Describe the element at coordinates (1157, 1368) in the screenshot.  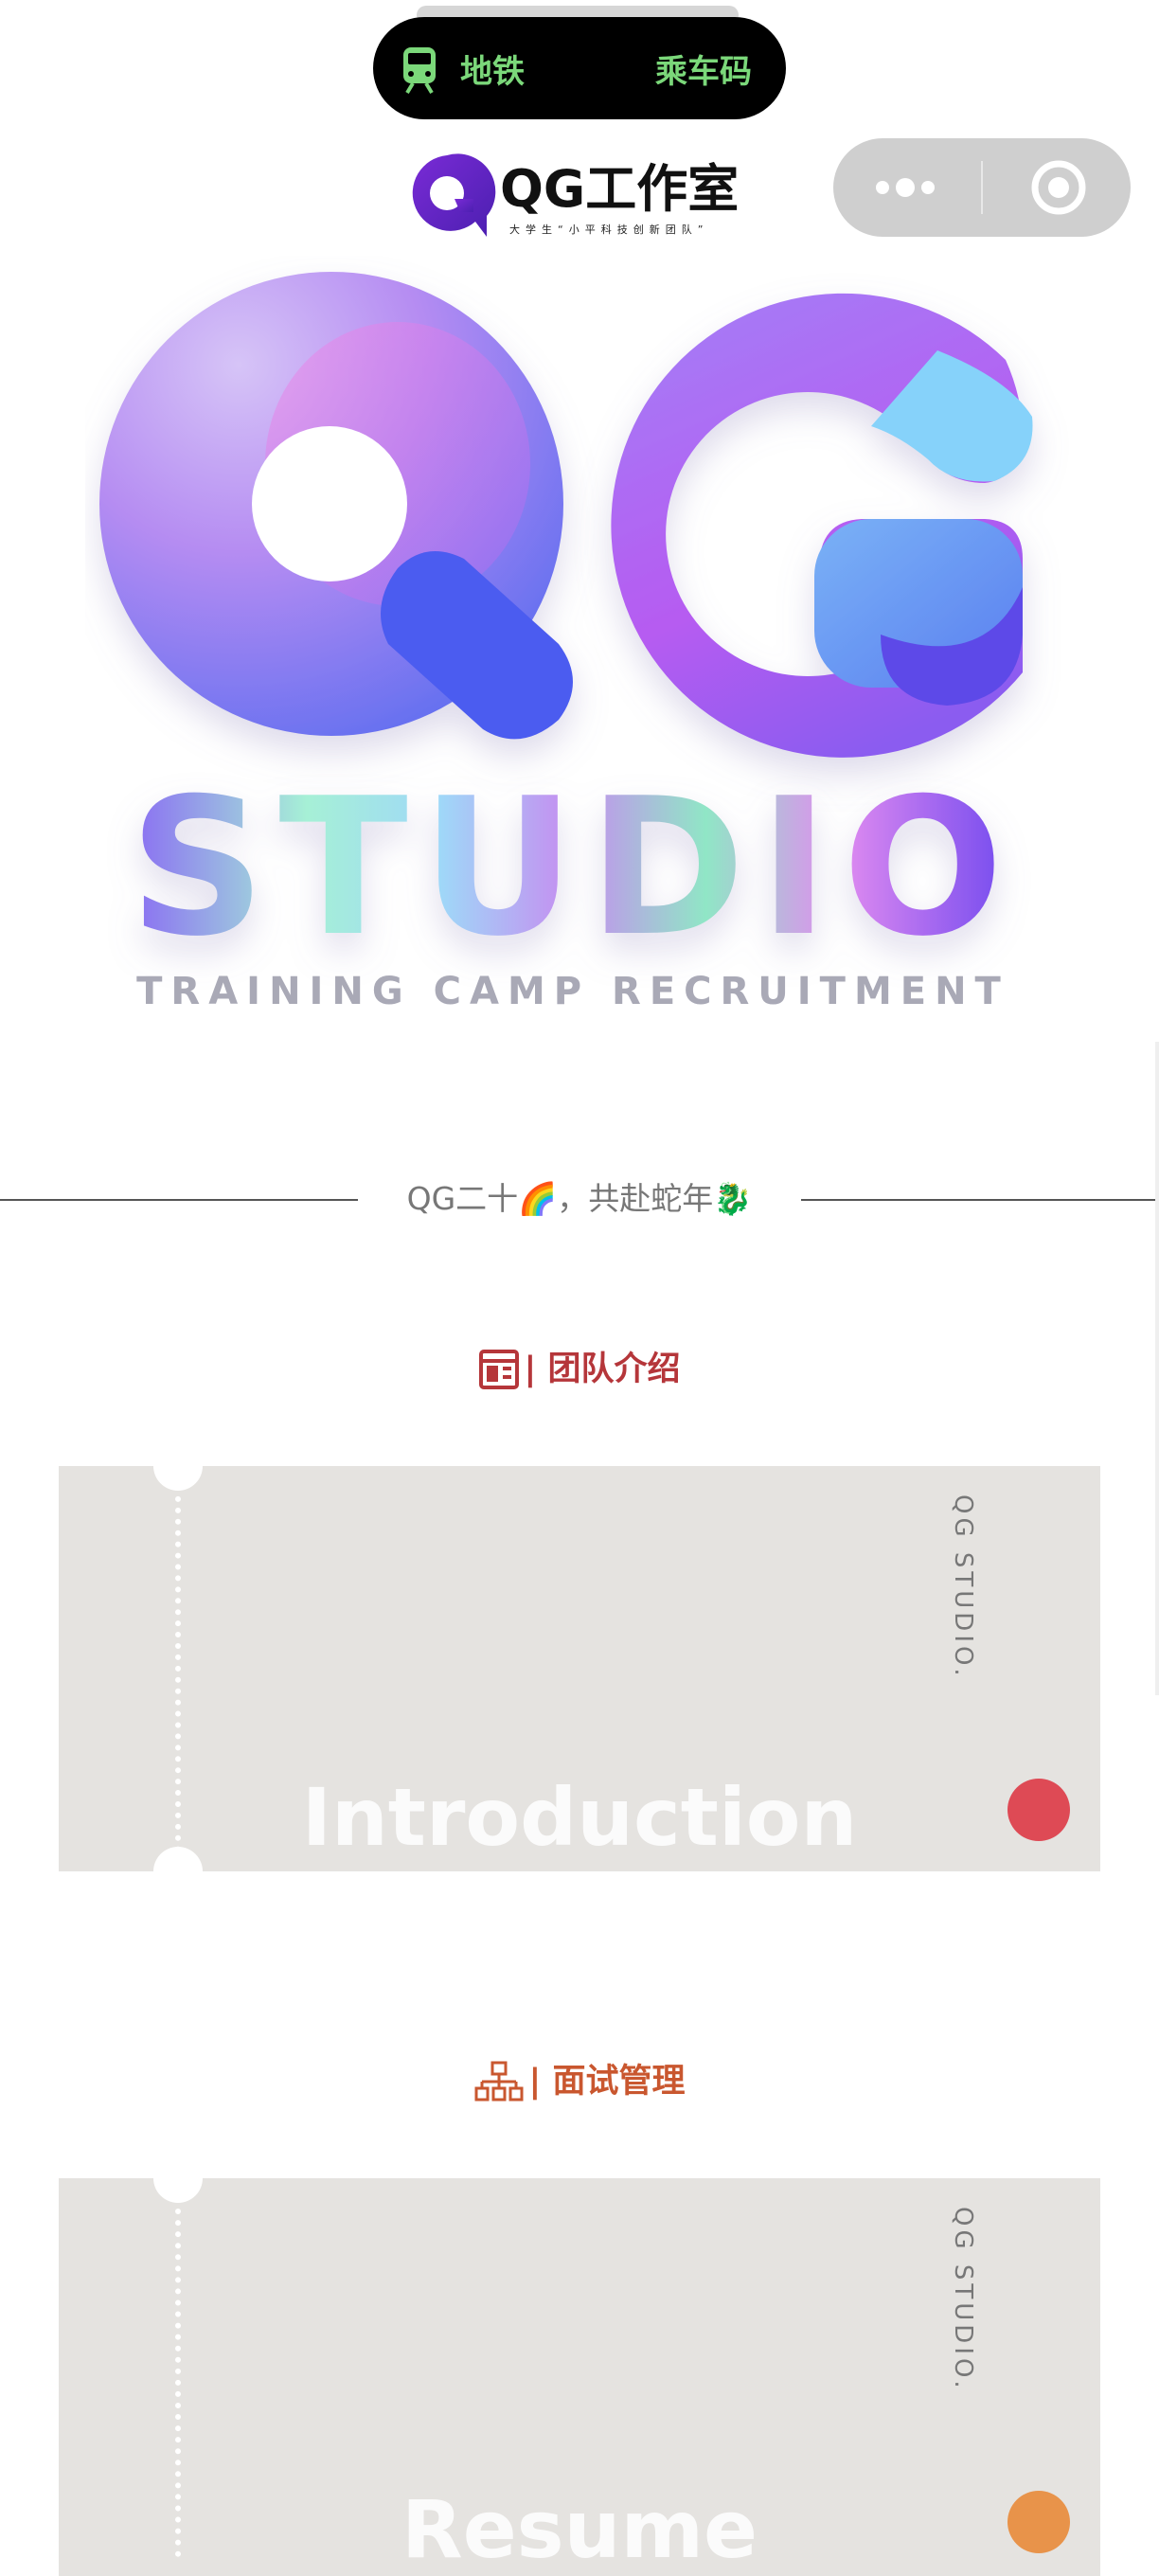
I see `scroll-edge` at that location.